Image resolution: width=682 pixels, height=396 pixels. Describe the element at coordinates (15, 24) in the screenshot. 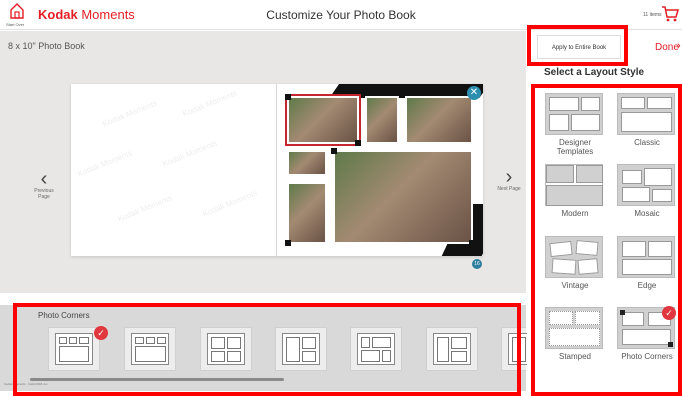

I see `start-over-label: Start Over` at that location.